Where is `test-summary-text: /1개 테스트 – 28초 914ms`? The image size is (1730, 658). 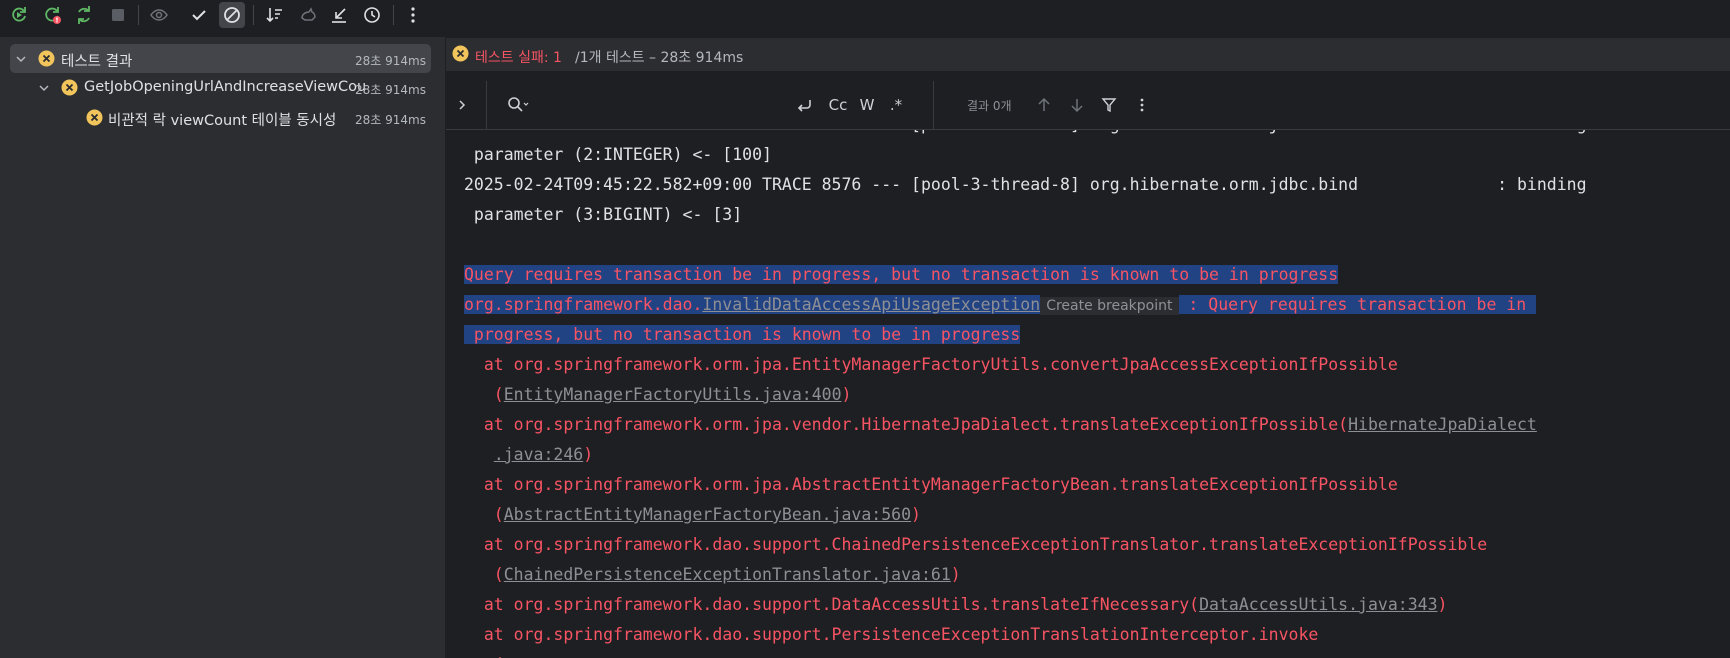 test-summary-text: /1개 테스트 – 28초 914ms is located at coordinates (659, 58).